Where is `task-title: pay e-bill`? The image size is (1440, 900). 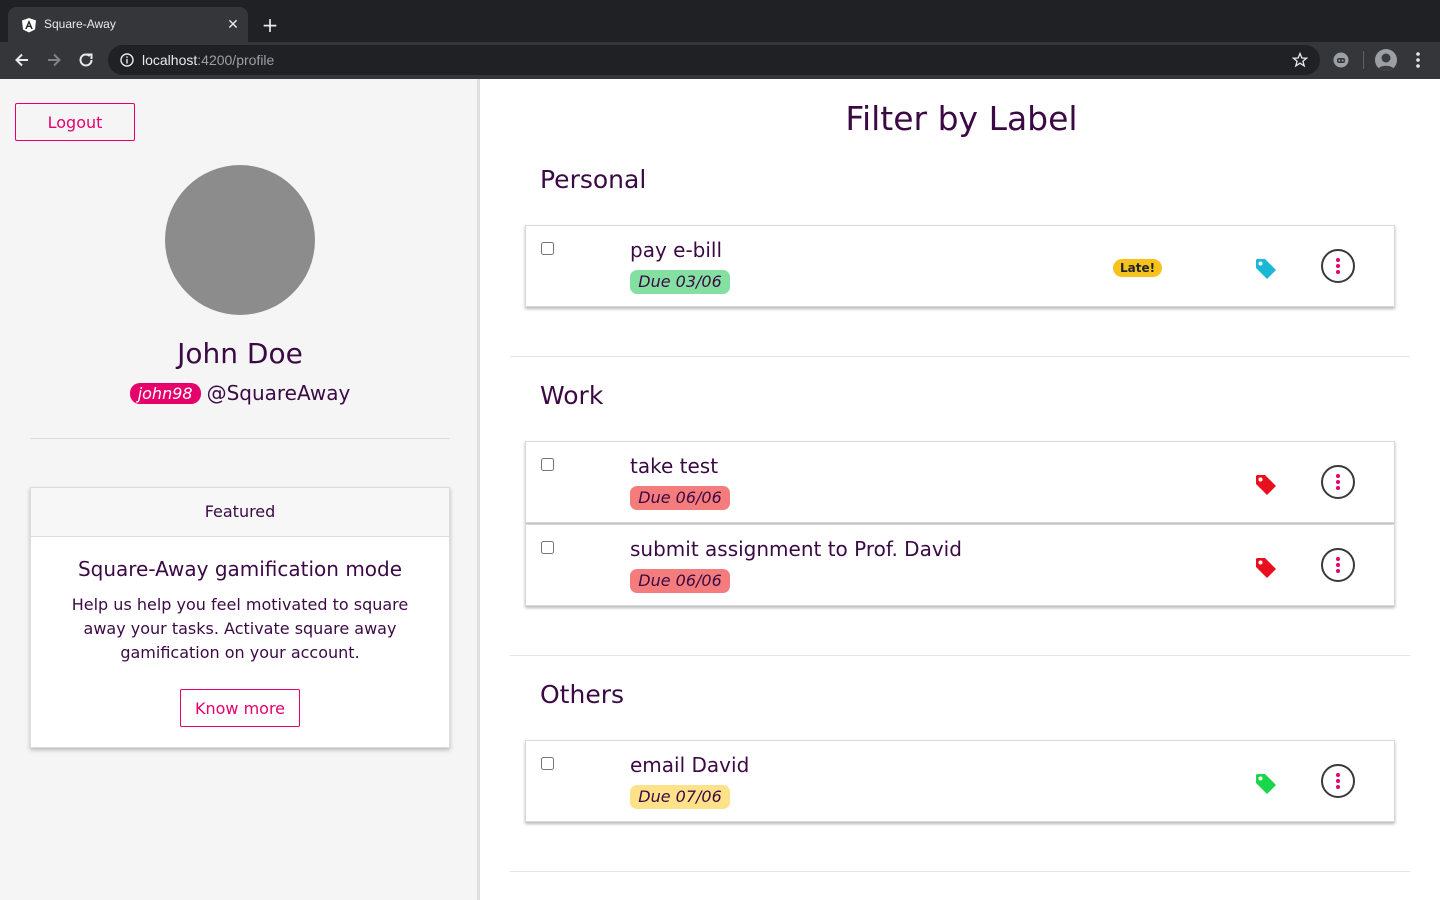
task-title: pay e-bill is located at coordinates (676, 250).